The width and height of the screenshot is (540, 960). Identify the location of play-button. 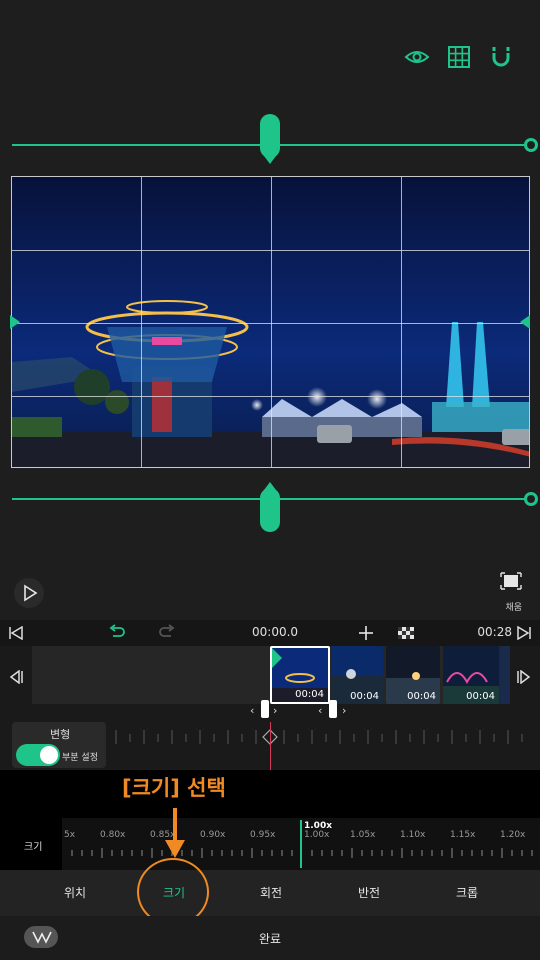
(29, 593).